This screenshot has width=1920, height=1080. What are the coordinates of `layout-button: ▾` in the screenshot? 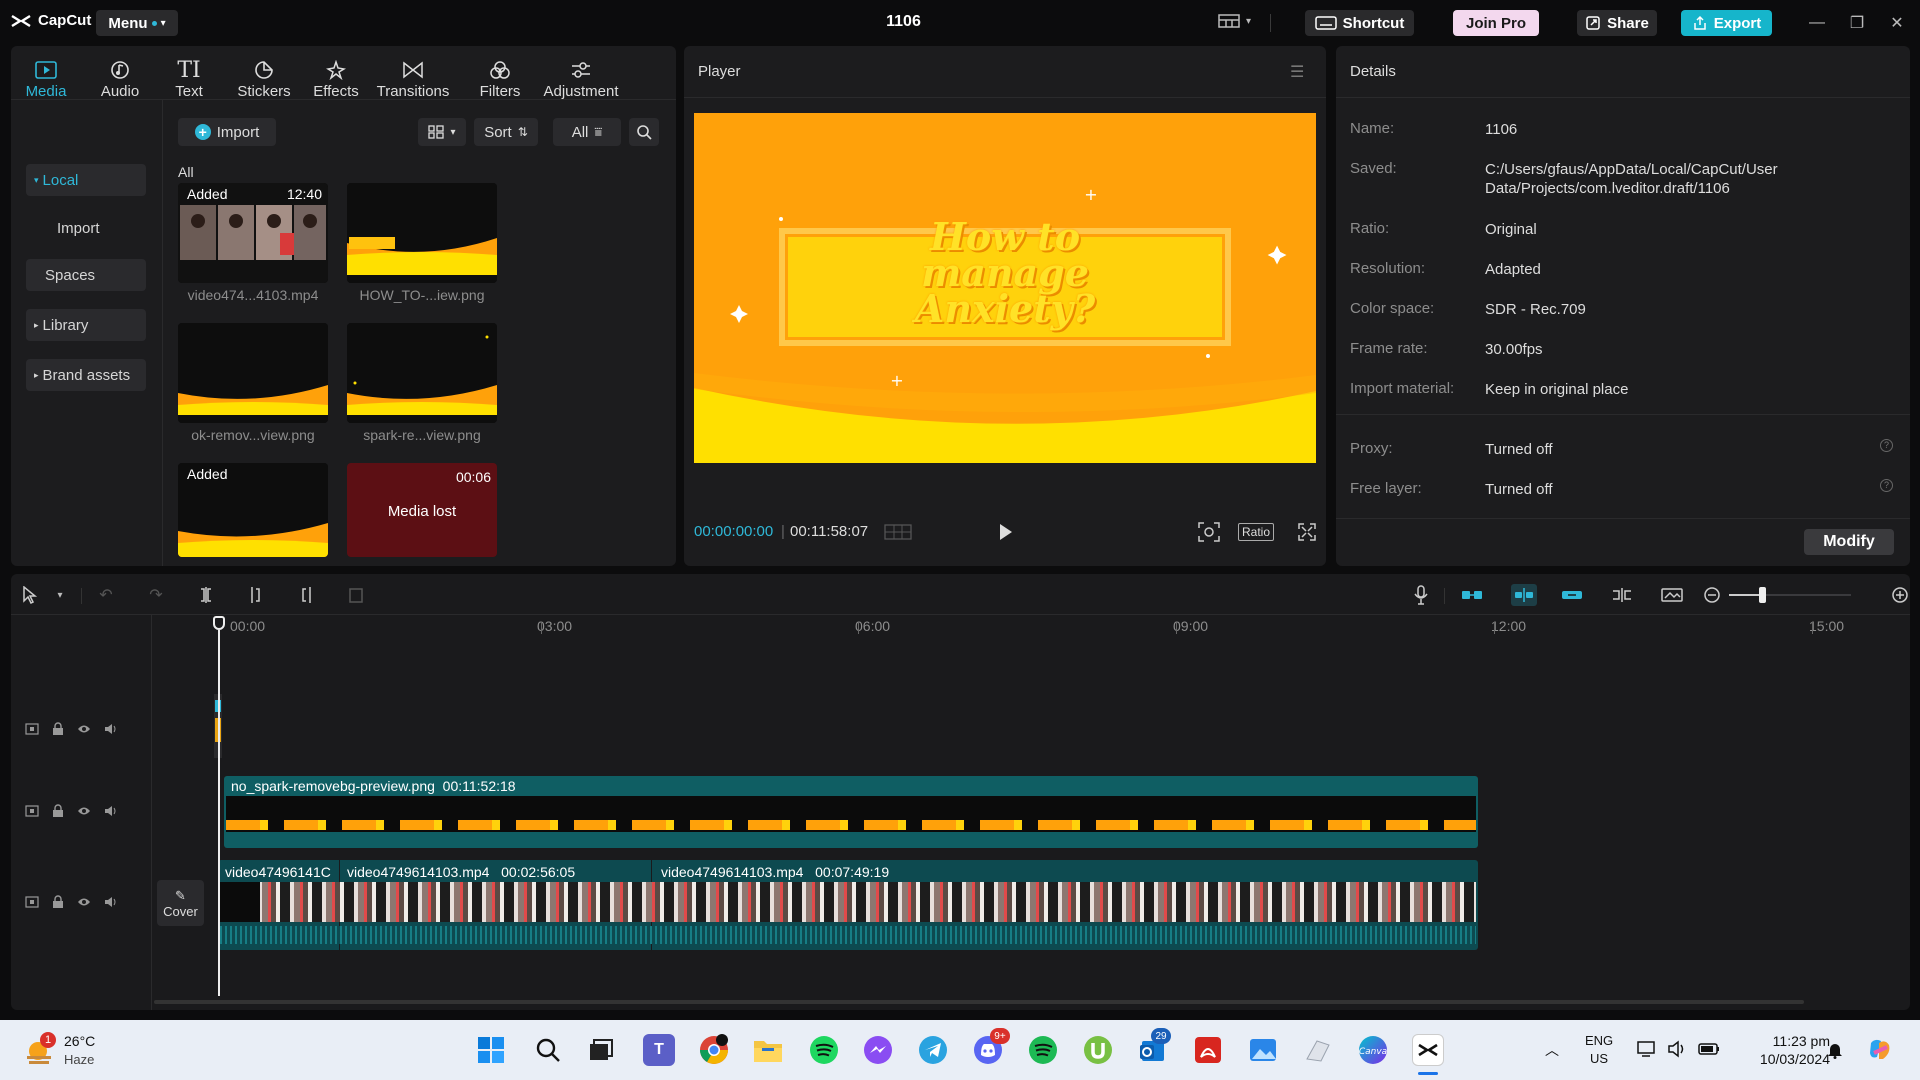 It's located at (1234, 21).